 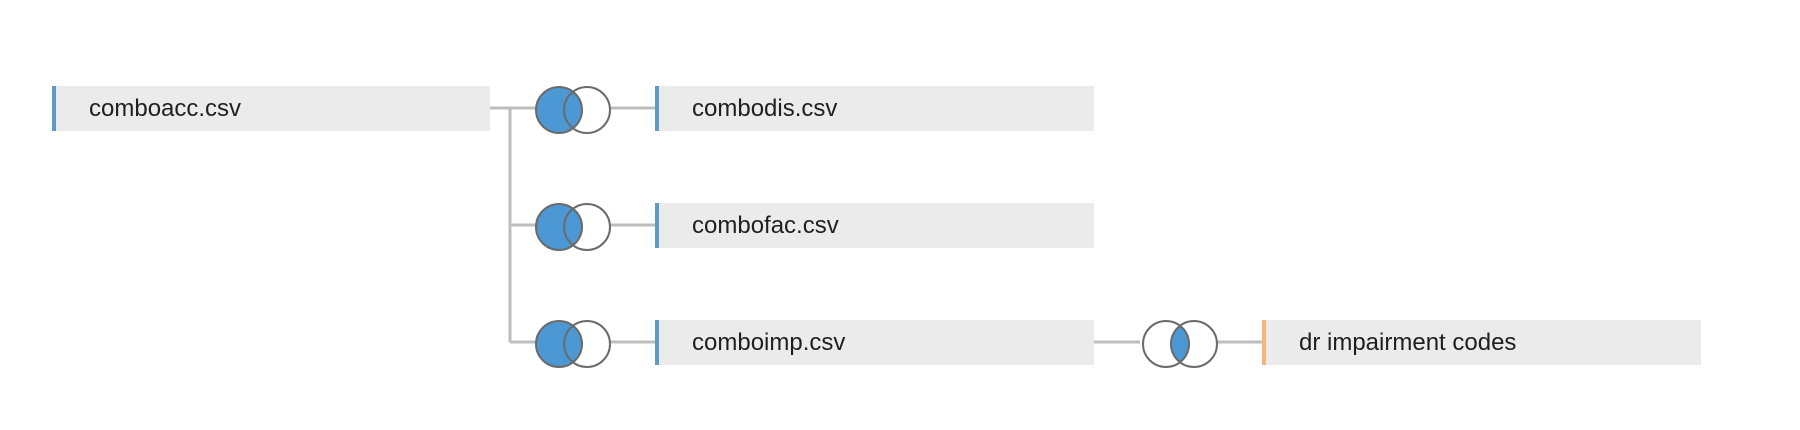 I want to click on table-node-combofac: combofac.csv, so click(x=874, y=225).